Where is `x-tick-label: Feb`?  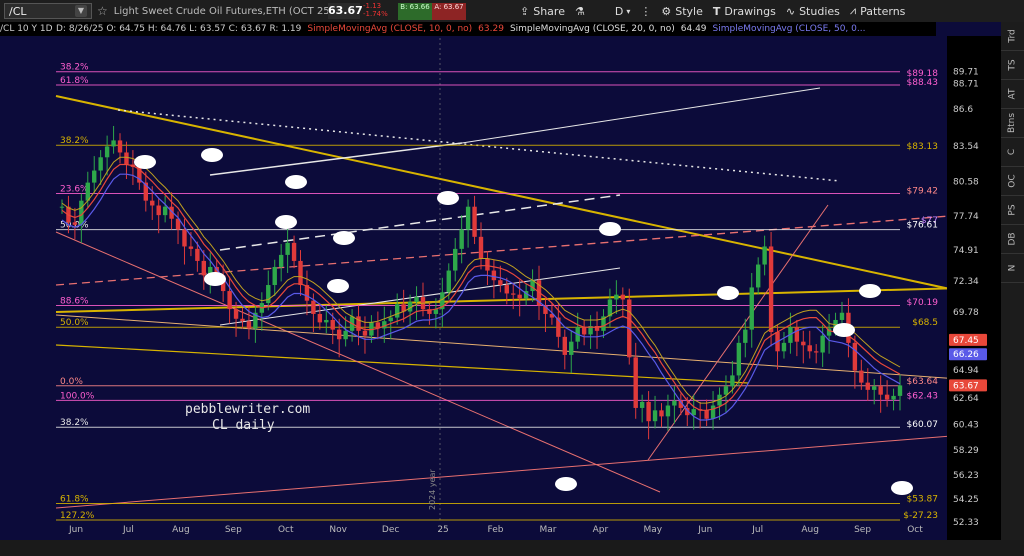
x-tick-label: Feb is located at coordinates (496, 530).